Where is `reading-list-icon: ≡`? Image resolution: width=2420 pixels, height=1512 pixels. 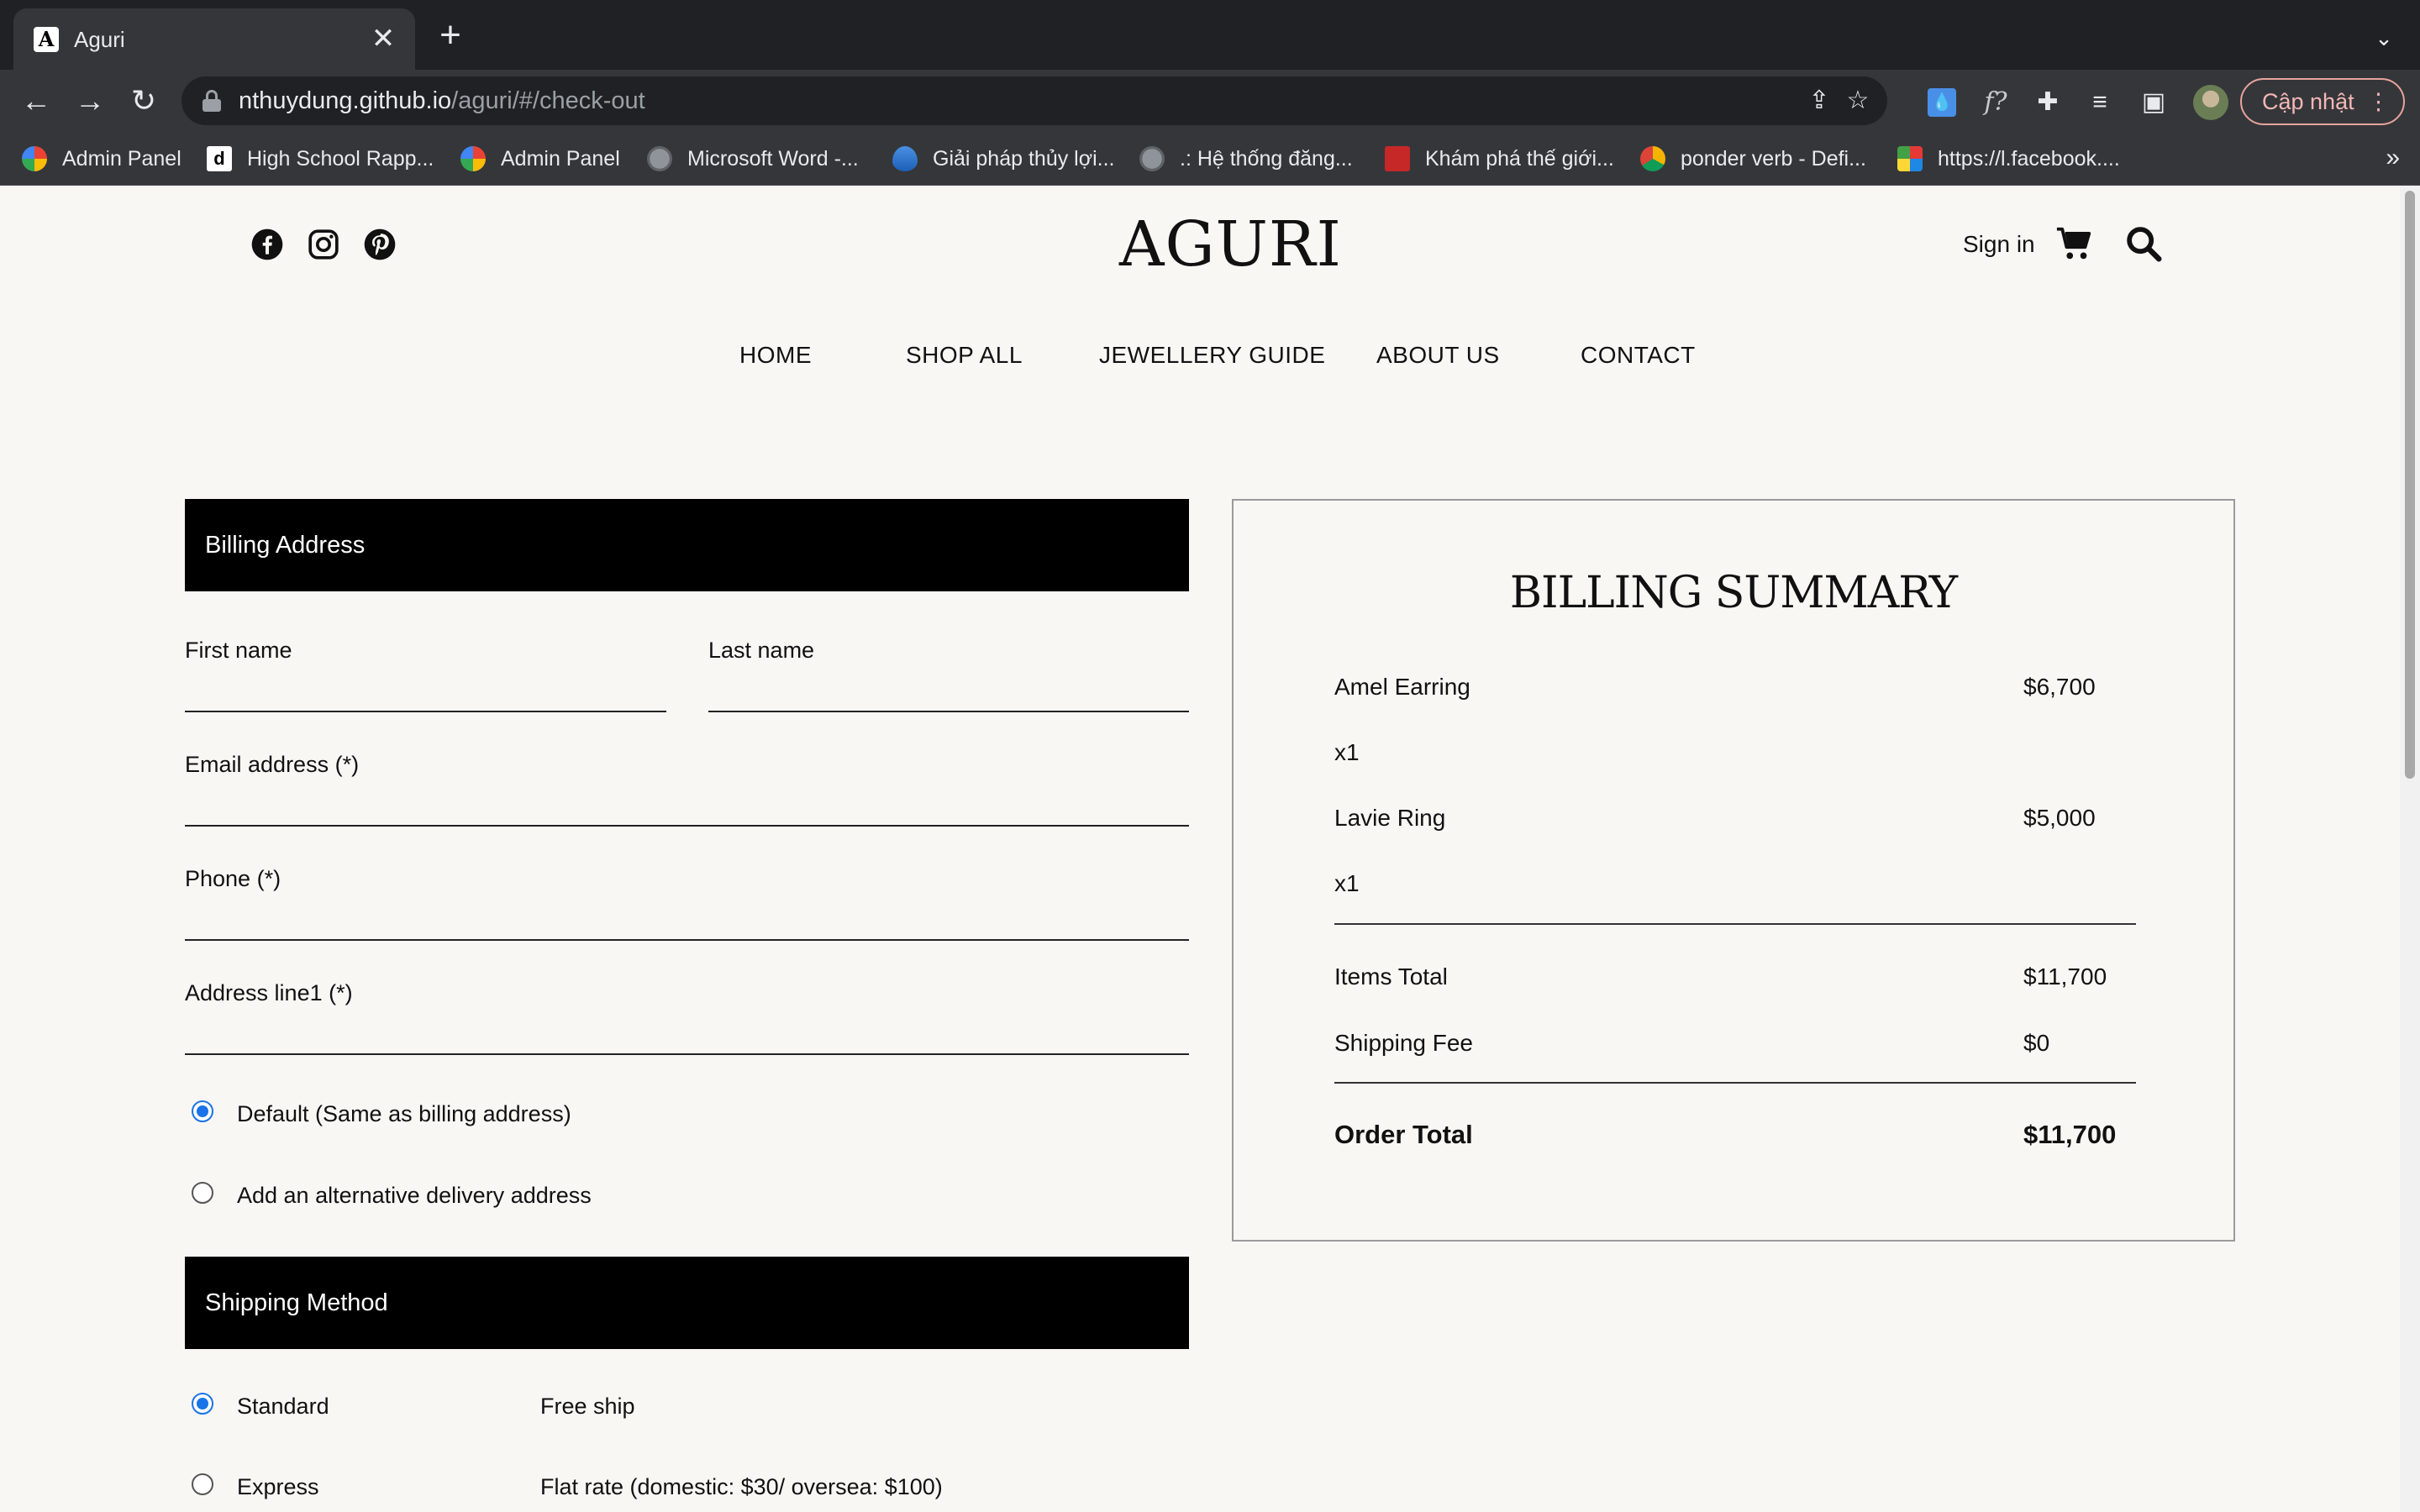 reading-list-icon: ≡ is located at coordinates (2100, 102).